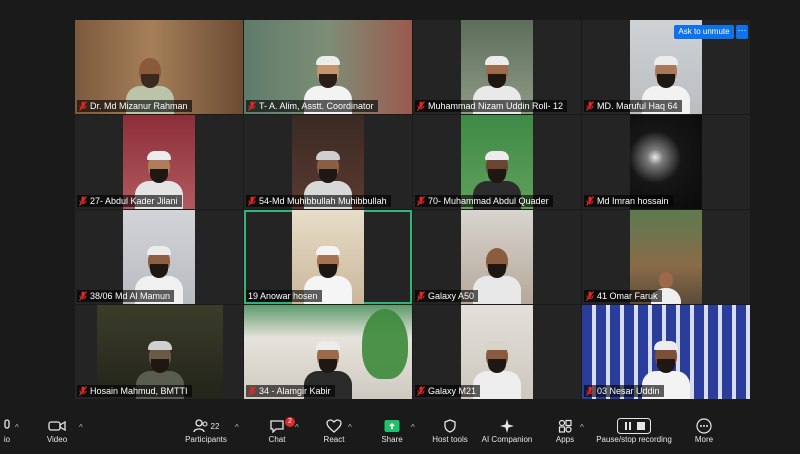  I want to click on participant-name-tag: Hosain Mahmud, BMTTI, so click(134, 391).